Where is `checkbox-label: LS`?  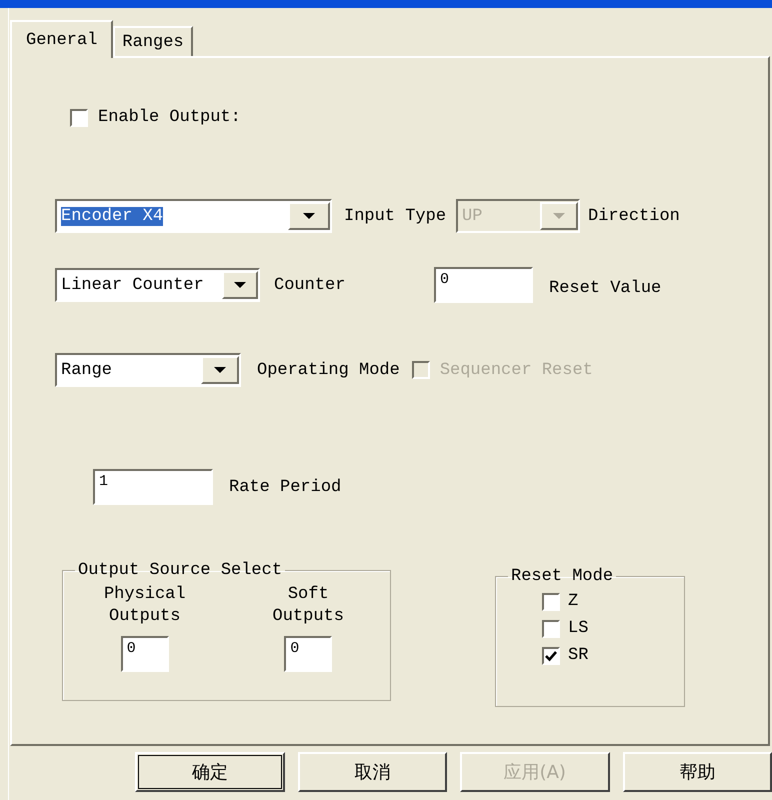 checkbox-label: LS is located at coordinates (578, 628).